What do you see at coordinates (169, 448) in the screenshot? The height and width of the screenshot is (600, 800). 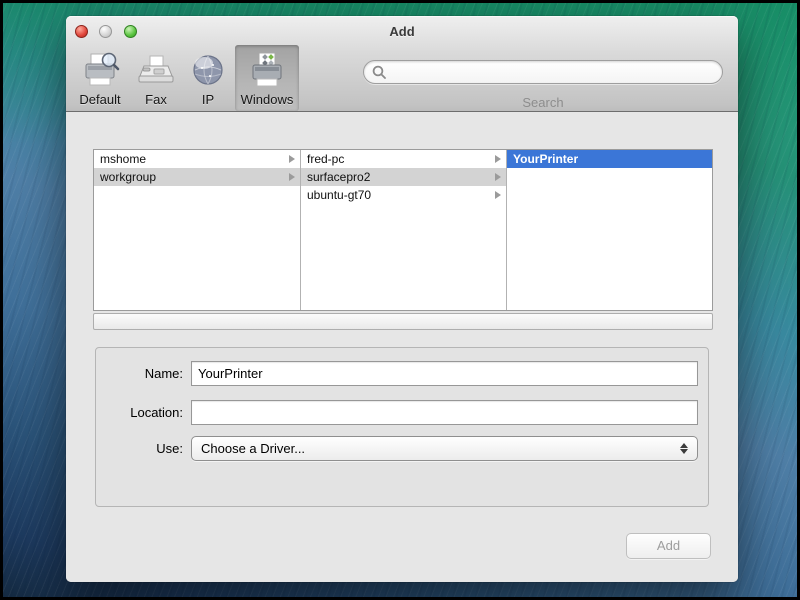 I see `use-label: Use:` at bounding box center [169, 448].